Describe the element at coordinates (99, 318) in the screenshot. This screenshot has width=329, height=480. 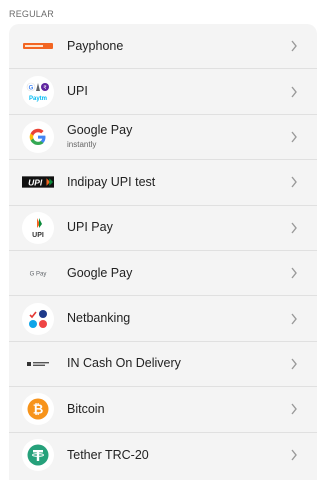
I see `method-name: Netbanking` at that location.